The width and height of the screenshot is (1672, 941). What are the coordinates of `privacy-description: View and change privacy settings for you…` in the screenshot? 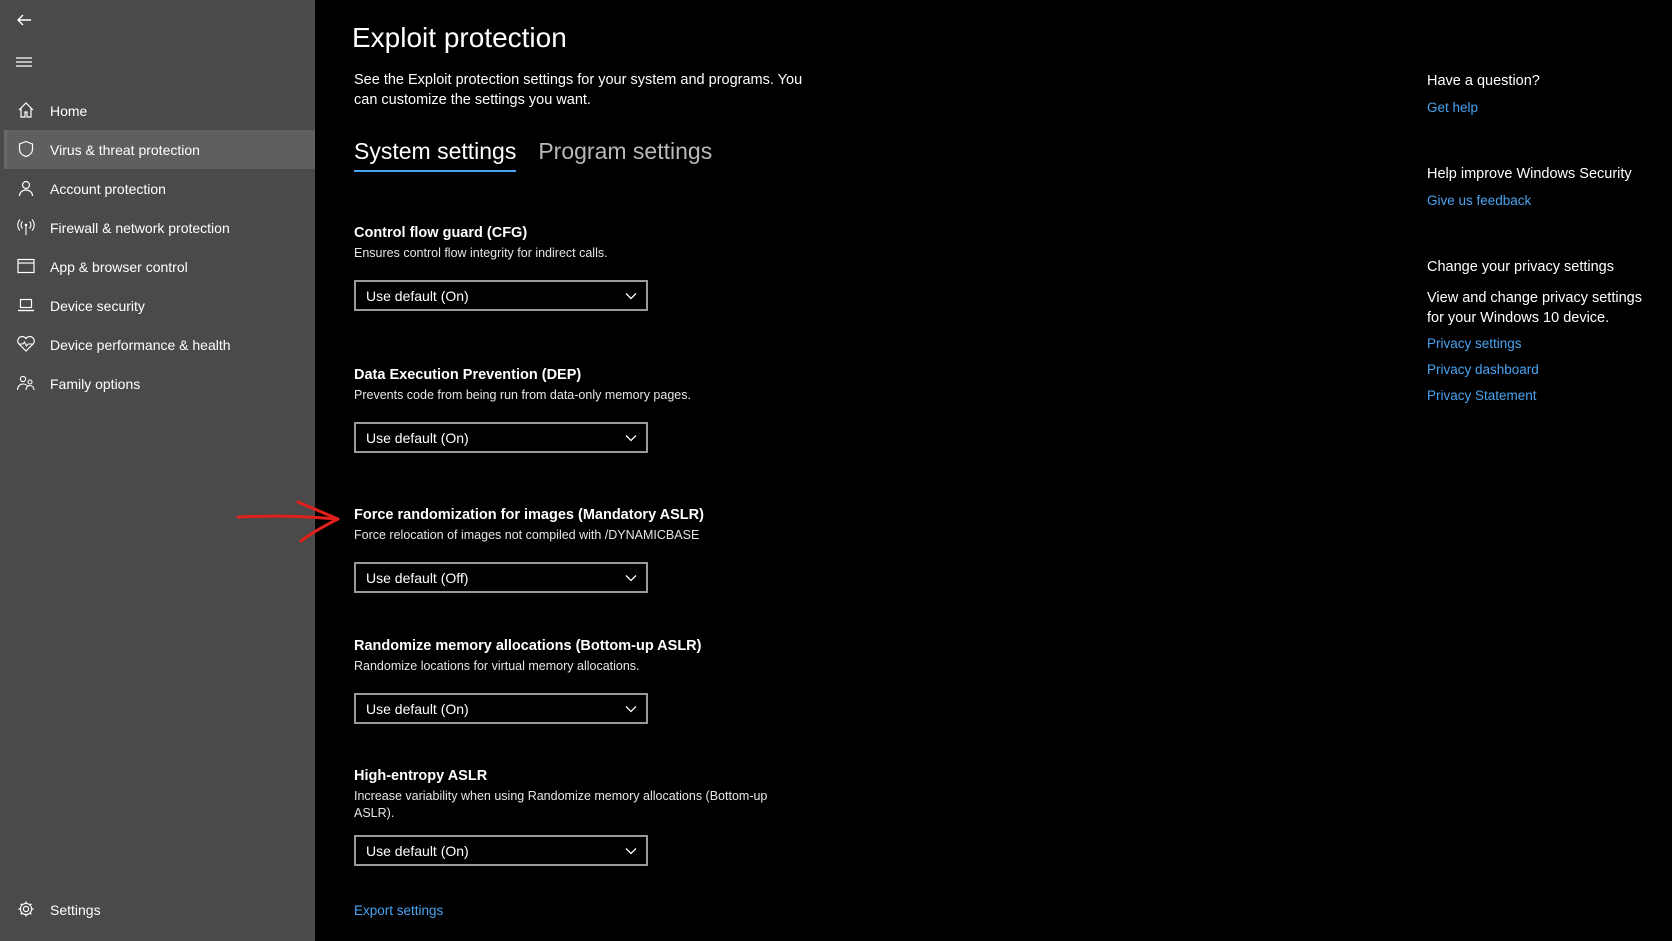 It's located at (1534, 308).